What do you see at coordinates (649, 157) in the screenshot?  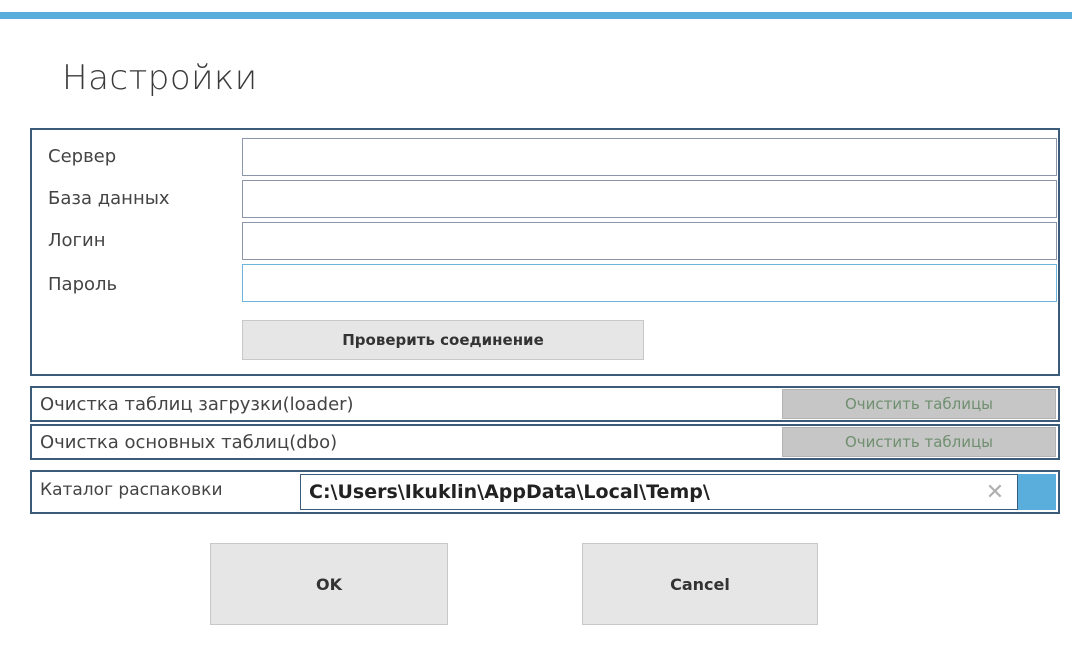 I see `server-input` at bounding box center [649, 157].